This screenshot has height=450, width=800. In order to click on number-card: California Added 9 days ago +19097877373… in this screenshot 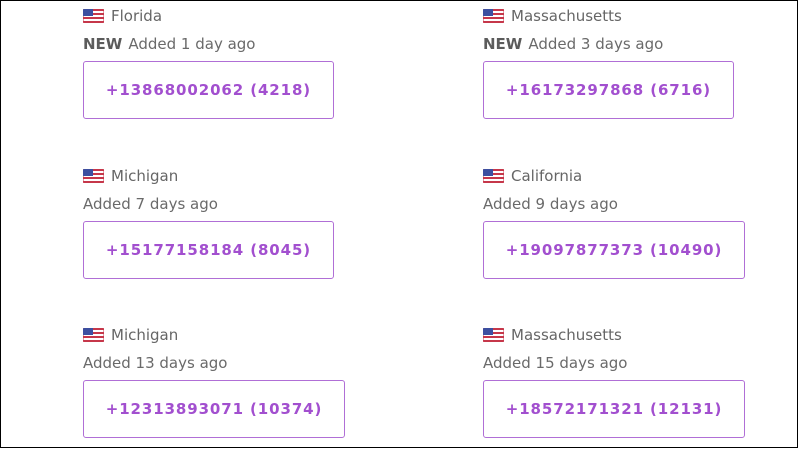, I will do `click(614, 222)`.